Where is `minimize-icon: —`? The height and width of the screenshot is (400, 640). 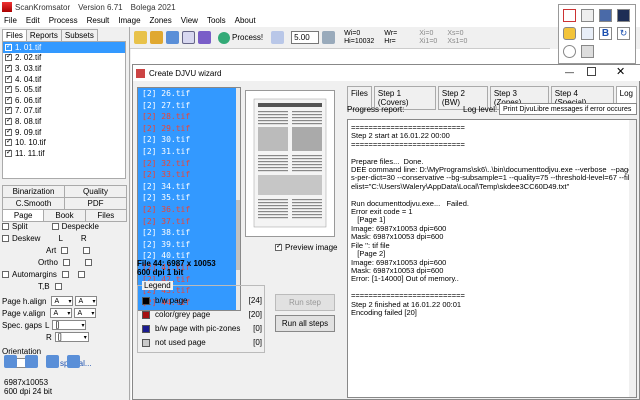
minimize-icon: — is located at coordinates (569, 72).